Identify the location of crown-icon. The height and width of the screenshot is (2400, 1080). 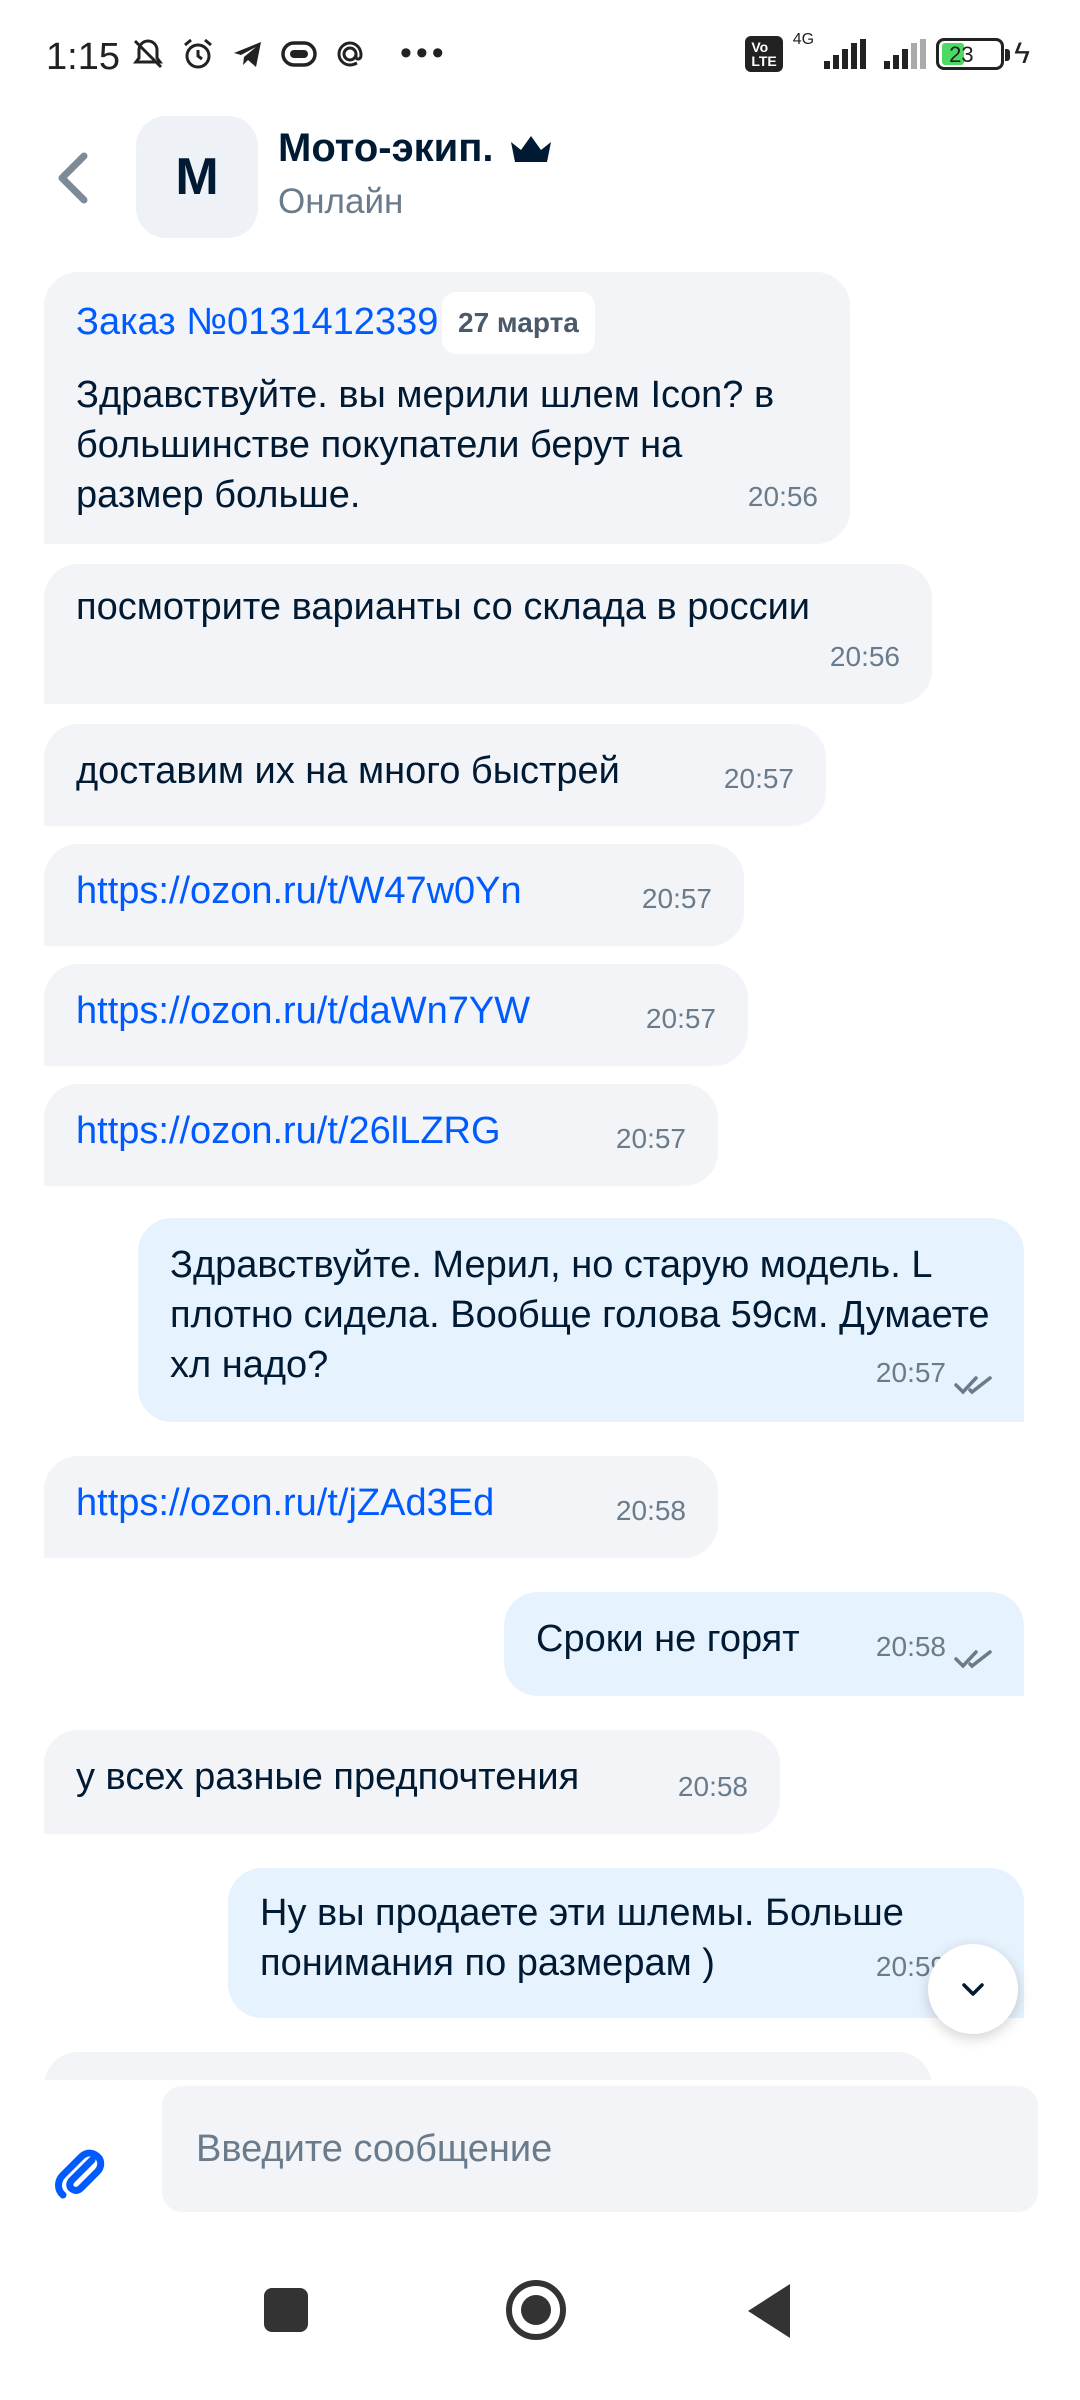
(530, 148).